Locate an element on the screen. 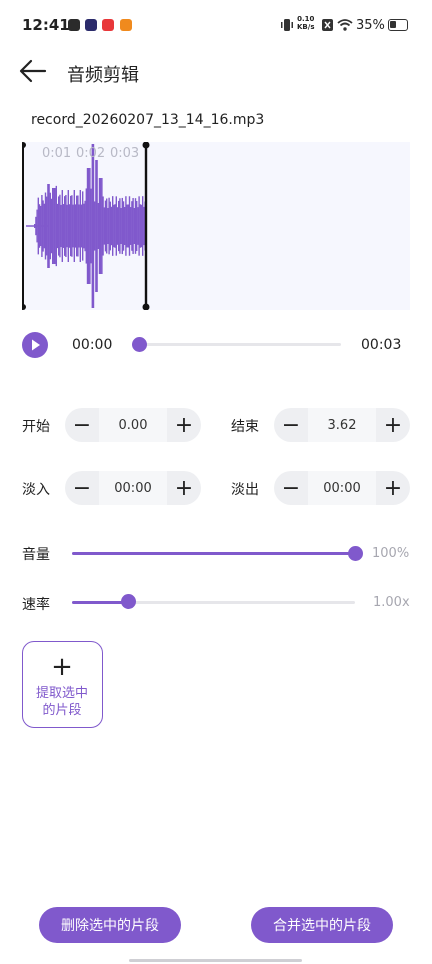  rate-slider-thumb is located at coordinates (129, 601).